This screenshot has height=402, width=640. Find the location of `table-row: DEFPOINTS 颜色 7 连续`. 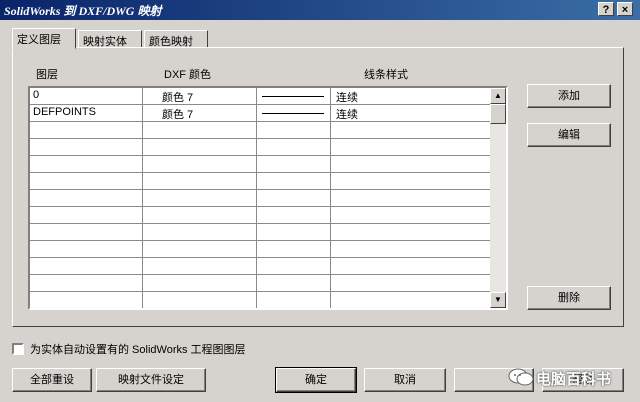

table-row: DEFPOINTS 颜色 7 连续 is located at coordinates (261, 113).